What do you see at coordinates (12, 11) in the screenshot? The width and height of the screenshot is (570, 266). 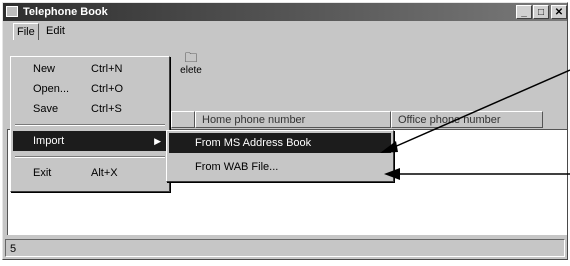 I see `app-icon` at bounding box center [12, 11].